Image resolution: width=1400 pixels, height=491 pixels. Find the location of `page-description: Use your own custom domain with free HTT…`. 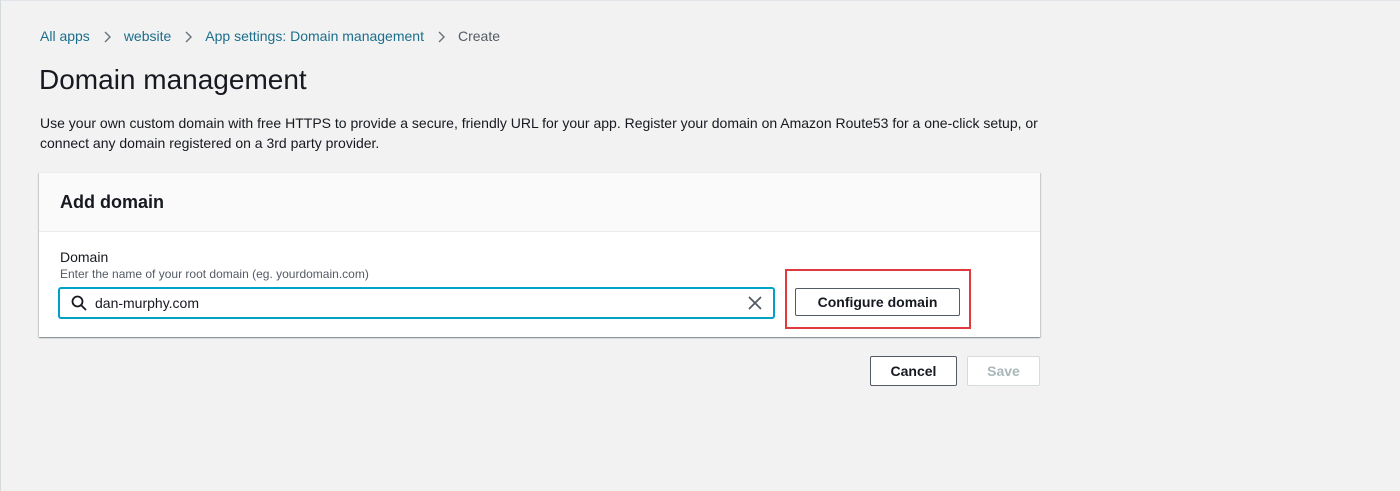

page-description: Use your own custom domain with free HTT… is located at coordinates (539, 133).